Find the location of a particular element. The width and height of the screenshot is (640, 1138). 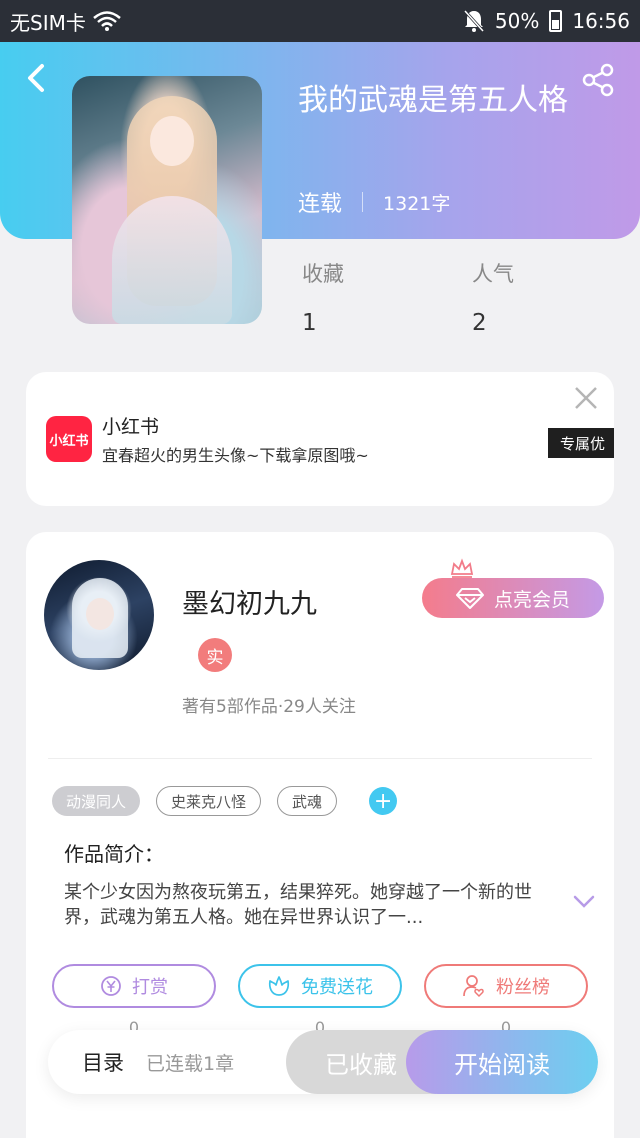

bottom-action-bar: 目录 已连载1章 已收藏 开始阅读 is located at coordinates (323, 1062).